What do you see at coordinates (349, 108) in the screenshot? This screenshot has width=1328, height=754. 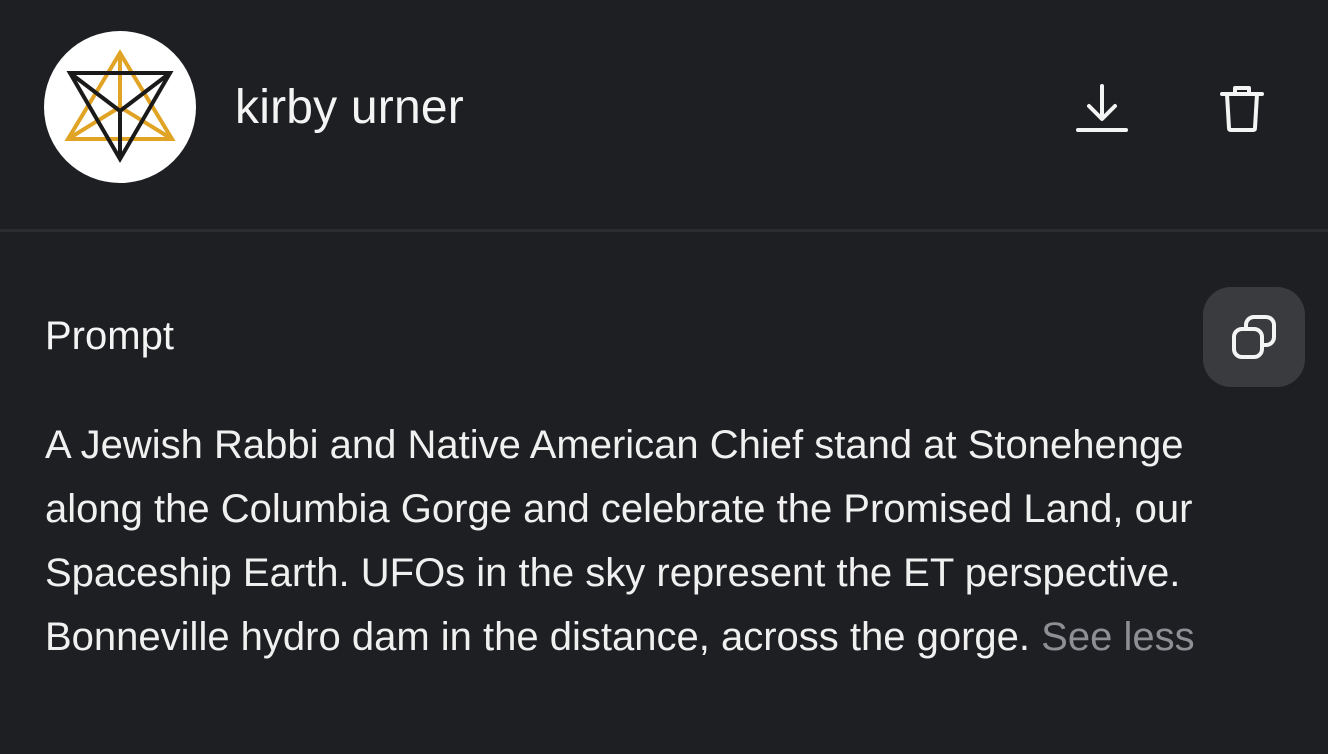 I see `username: kirby urner` at bounding box center [349, 108].